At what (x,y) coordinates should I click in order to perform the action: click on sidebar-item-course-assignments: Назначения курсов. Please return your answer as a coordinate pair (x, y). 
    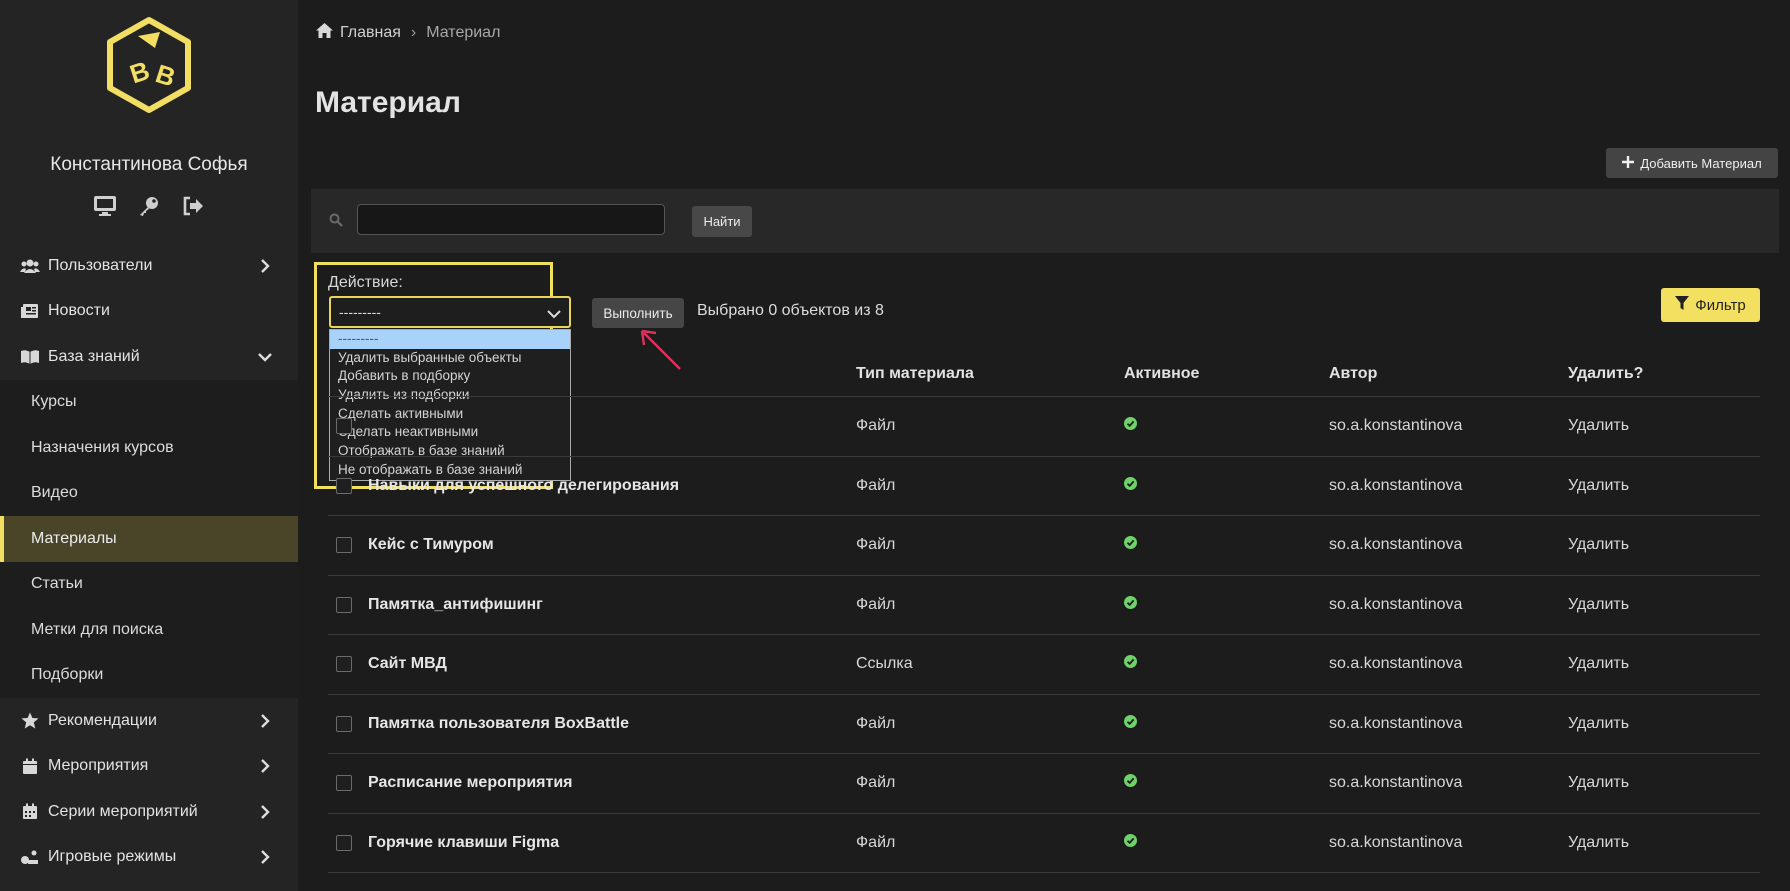
    Looking at the image, I should click on (149, 448).